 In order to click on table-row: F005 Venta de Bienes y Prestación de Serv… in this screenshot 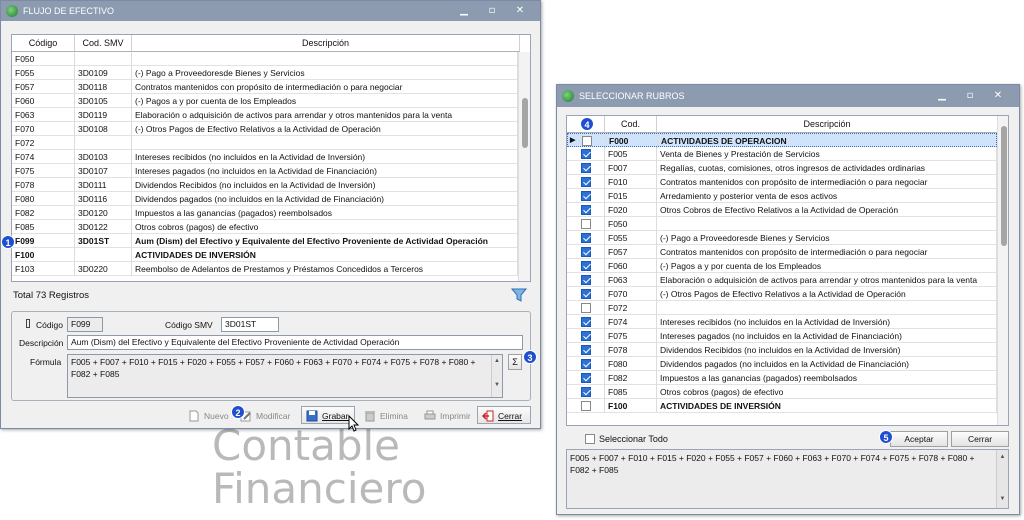, I will do `click(782, 154)`.